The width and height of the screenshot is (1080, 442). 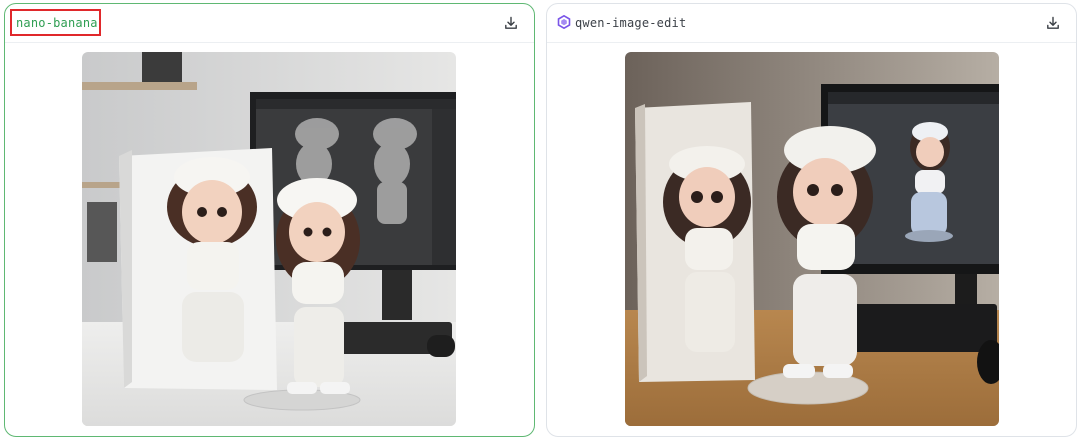 I want to click on model-name-label: nano-banana, so click(x=57, y=23).